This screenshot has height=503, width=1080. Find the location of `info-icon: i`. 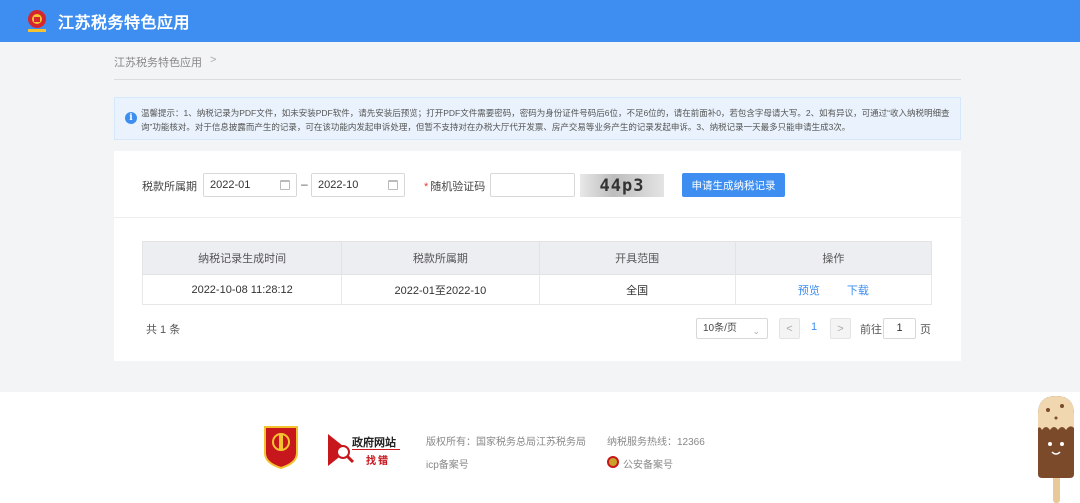

info-icon: i is located at coordinates (131, 118).